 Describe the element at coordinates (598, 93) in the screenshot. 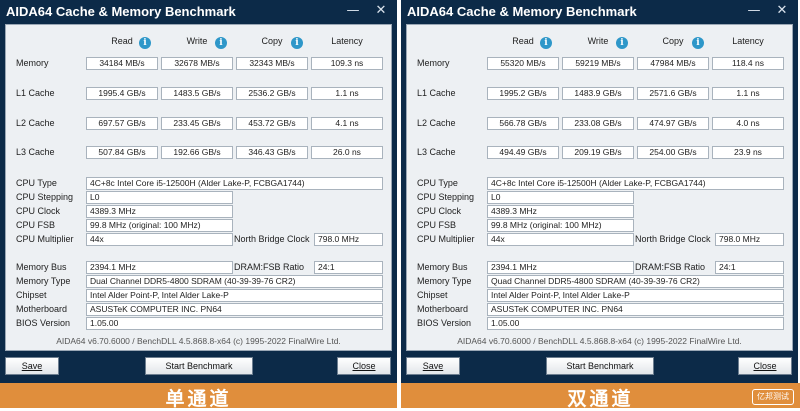

I see `l1-write-value: 1483.9 GB/s` at that location.